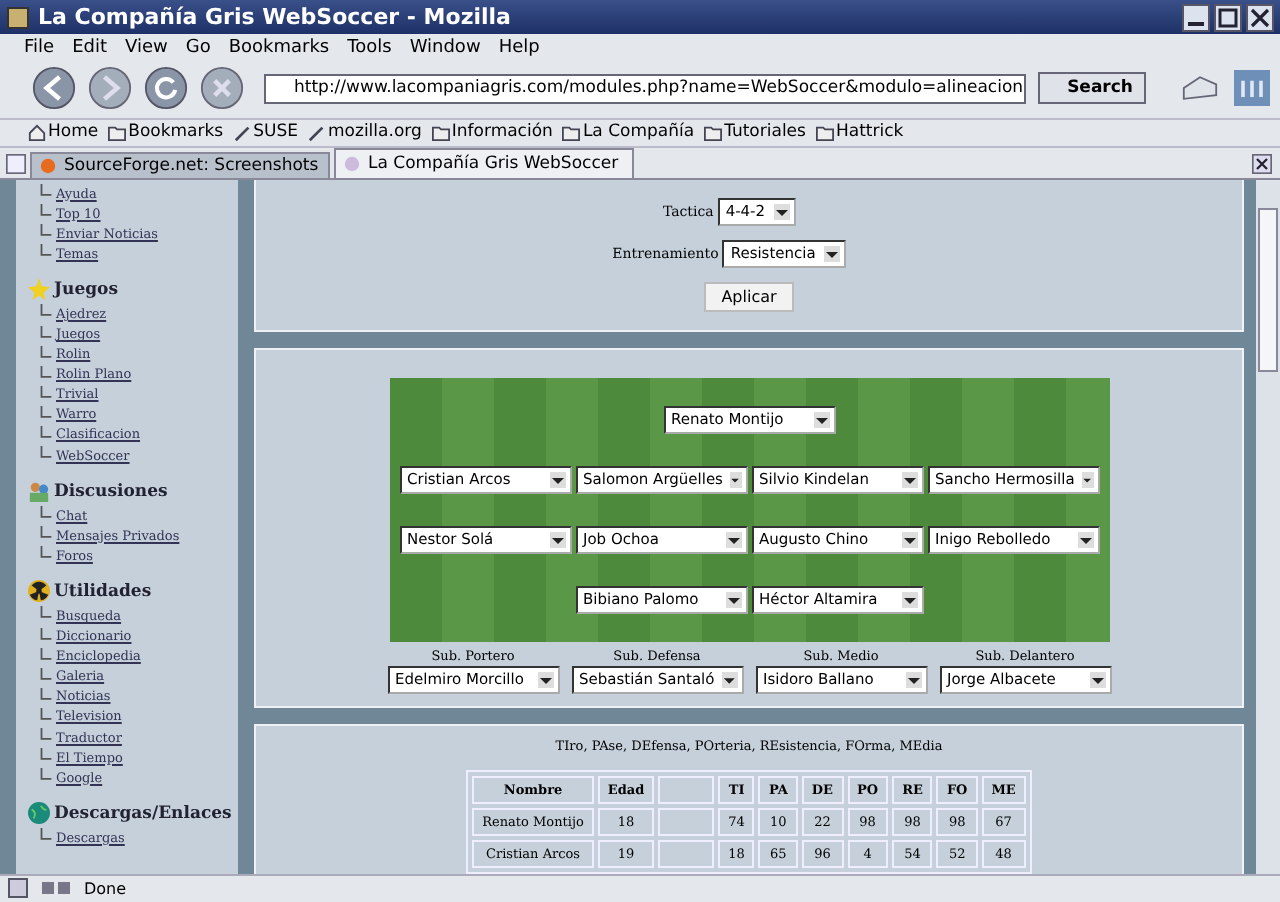  I want to click on bookmark-item: Home, so click(63, 132).